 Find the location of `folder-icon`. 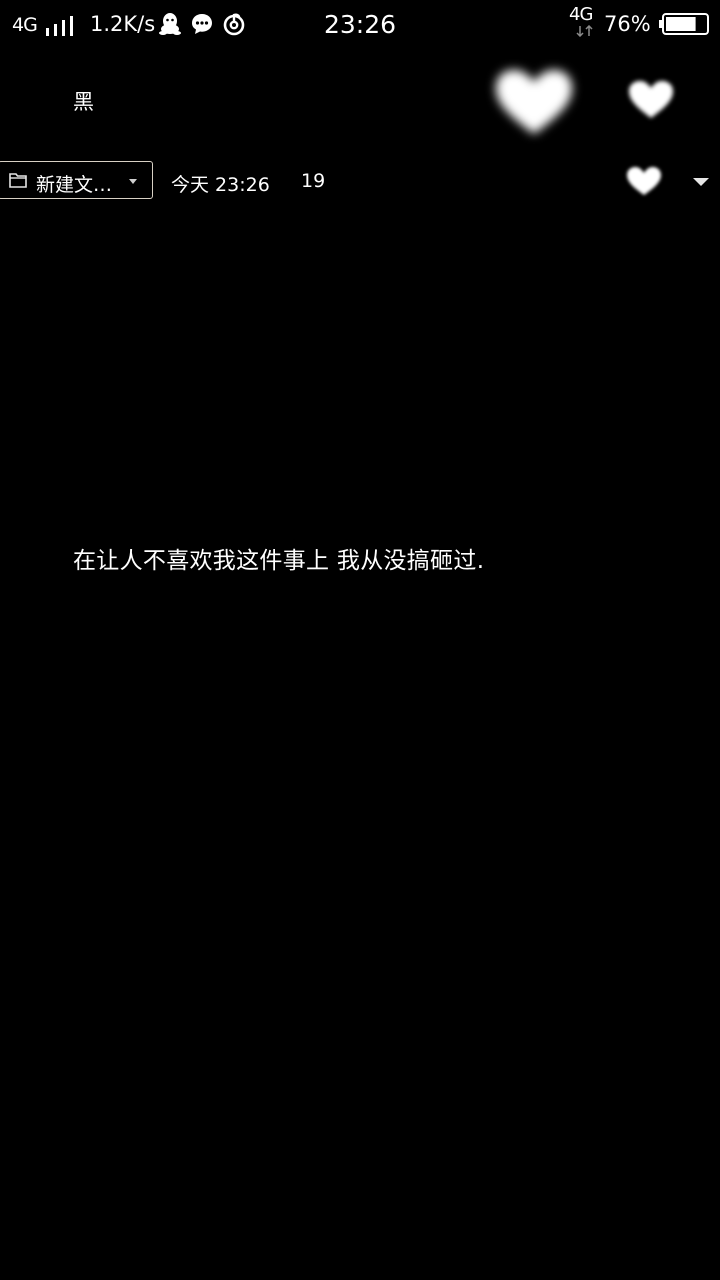

folder-icon is located at coordinates (18, 180).